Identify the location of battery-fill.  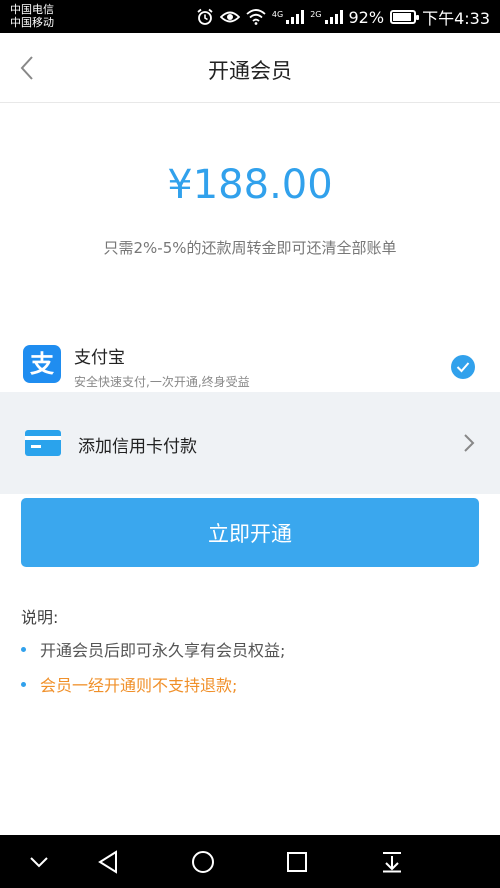
(402, 17).